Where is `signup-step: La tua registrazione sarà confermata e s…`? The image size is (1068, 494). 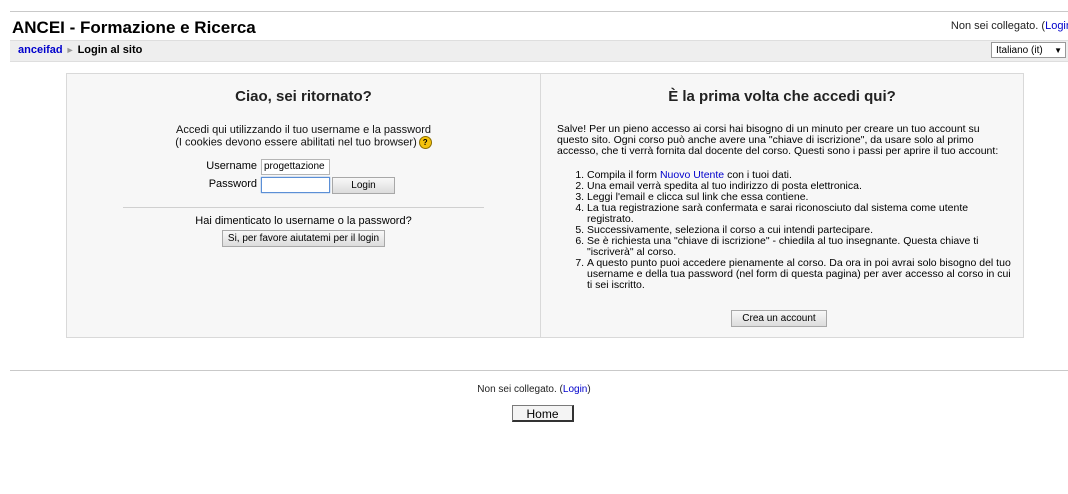
signup-step: La tua registrazione sarà confermata e s… is located at coordinates (799, 214).